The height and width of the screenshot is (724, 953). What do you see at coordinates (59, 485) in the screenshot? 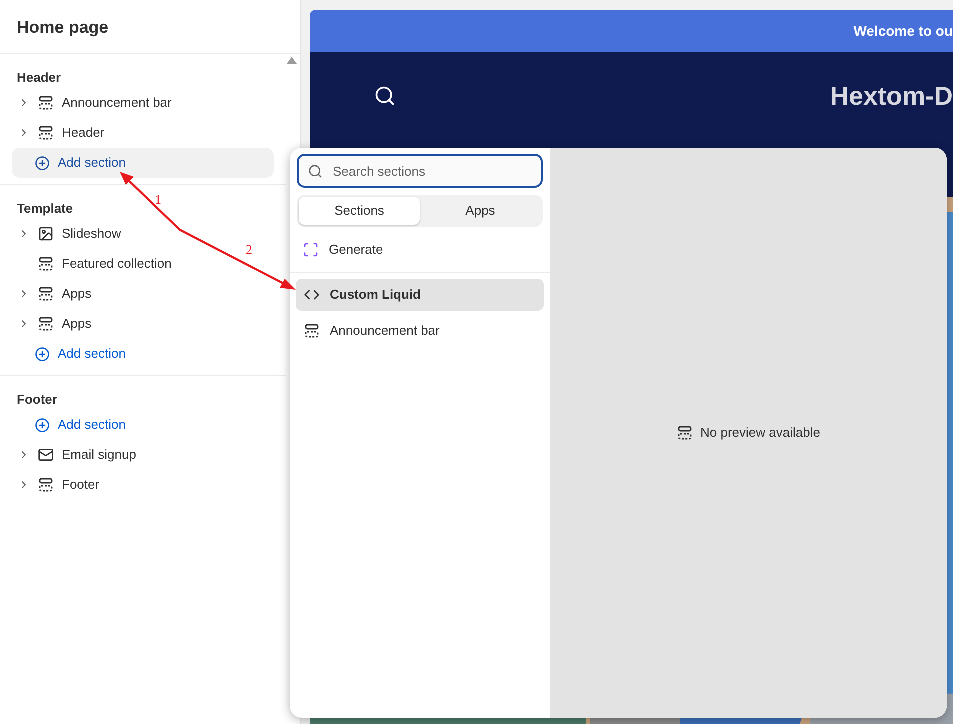
I see `section-item: Footer` at bounding box center [59, 485].